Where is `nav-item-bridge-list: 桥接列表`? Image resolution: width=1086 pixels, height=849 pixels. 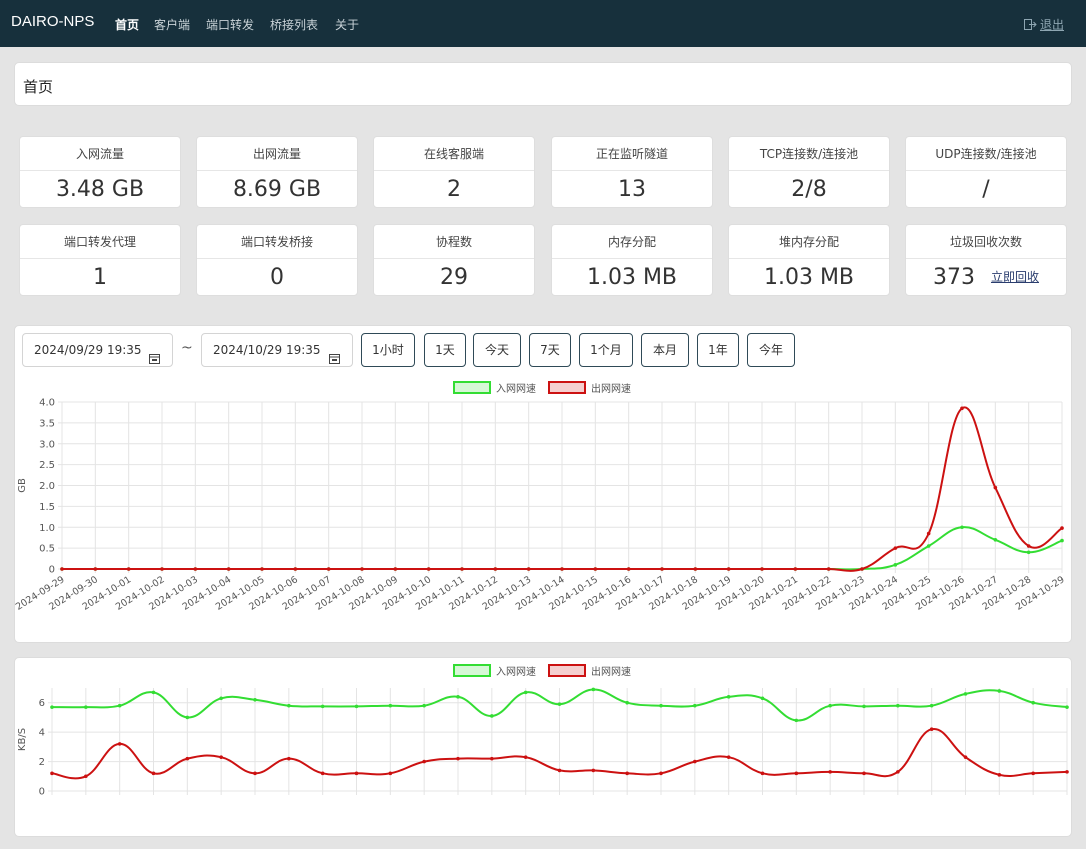 nav-item-bridge-list: 桥接列表 is located at coordinates (294, 24).